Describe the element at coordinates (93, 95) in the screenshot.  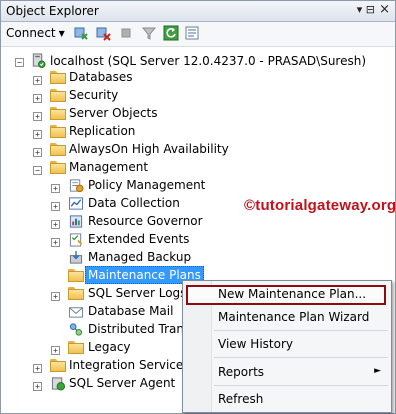
I see `tree-node-security: Security` at that location.